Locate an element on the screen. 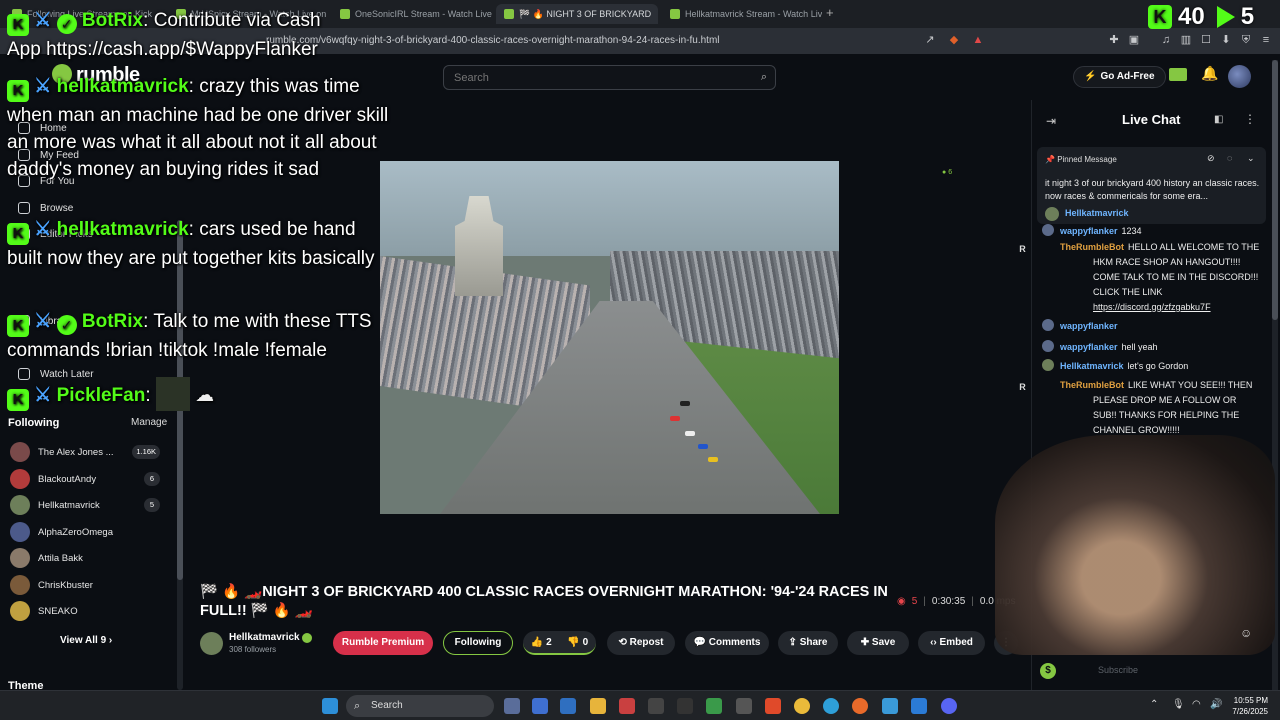  chat-input: Subscribe is located at coordinates (1118, 670).